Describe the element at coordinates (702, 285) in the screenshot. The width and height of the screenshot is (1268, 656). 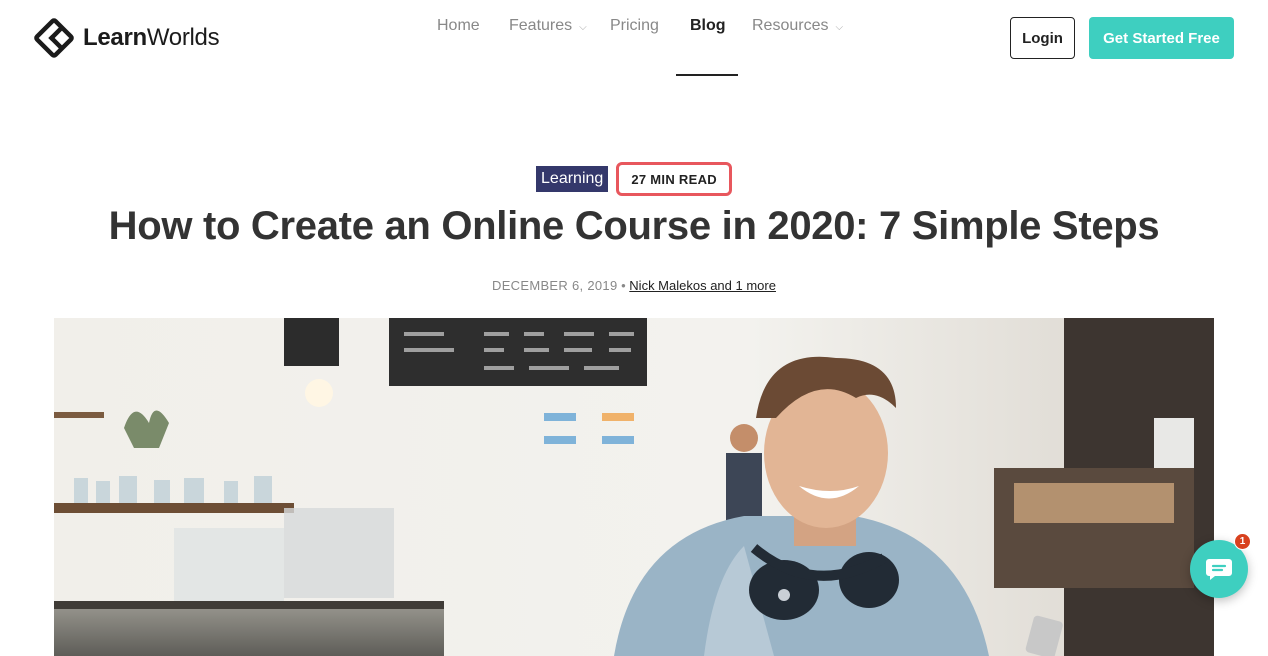
I see `author-link: Nick Malekos and 1 more` at that location.